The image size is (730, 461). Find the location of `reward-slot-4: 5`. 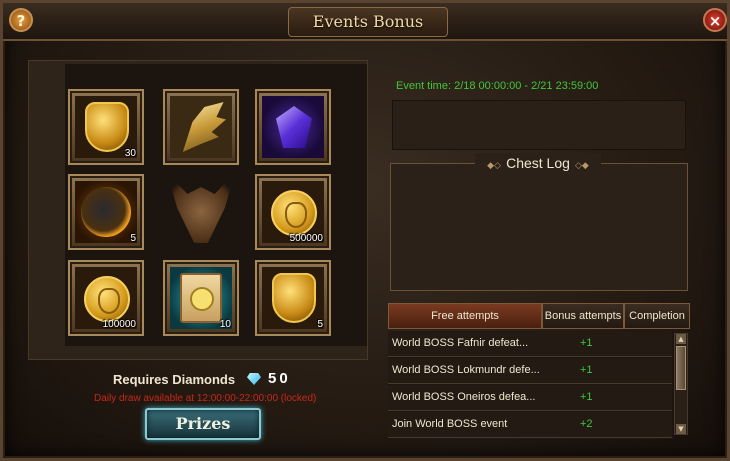

reward-slot-4: 5 is located at coordinates (106, 212).